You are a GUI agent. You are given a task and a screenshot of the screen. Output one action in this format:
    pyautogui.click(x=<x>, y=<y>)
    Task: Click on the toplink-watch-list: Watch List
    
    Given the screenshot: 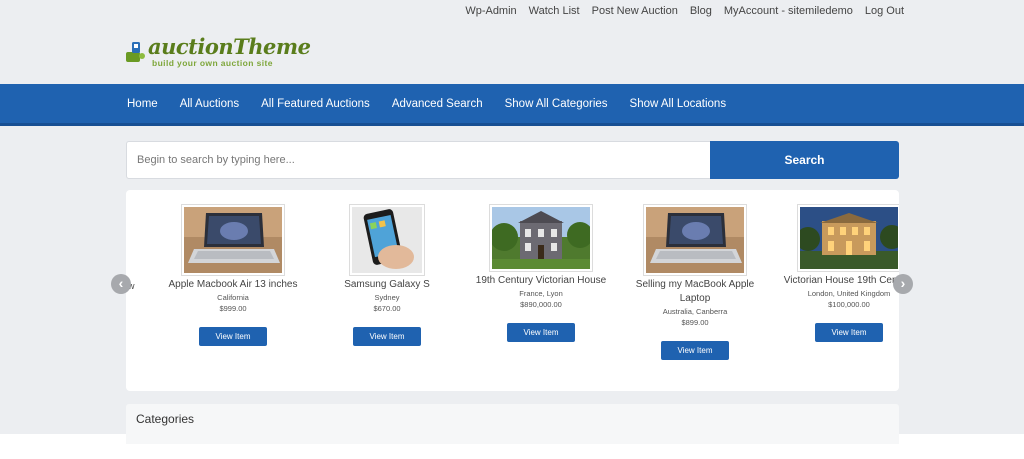 What is the action you would take?
    pyautogui.click(x=554, y=11)
    